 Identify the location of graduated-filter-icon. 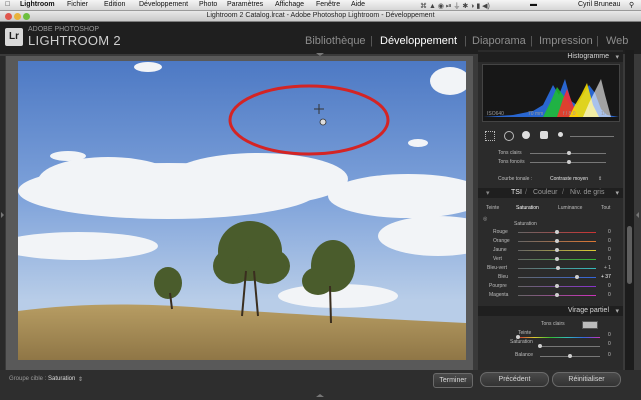
(544, 135).